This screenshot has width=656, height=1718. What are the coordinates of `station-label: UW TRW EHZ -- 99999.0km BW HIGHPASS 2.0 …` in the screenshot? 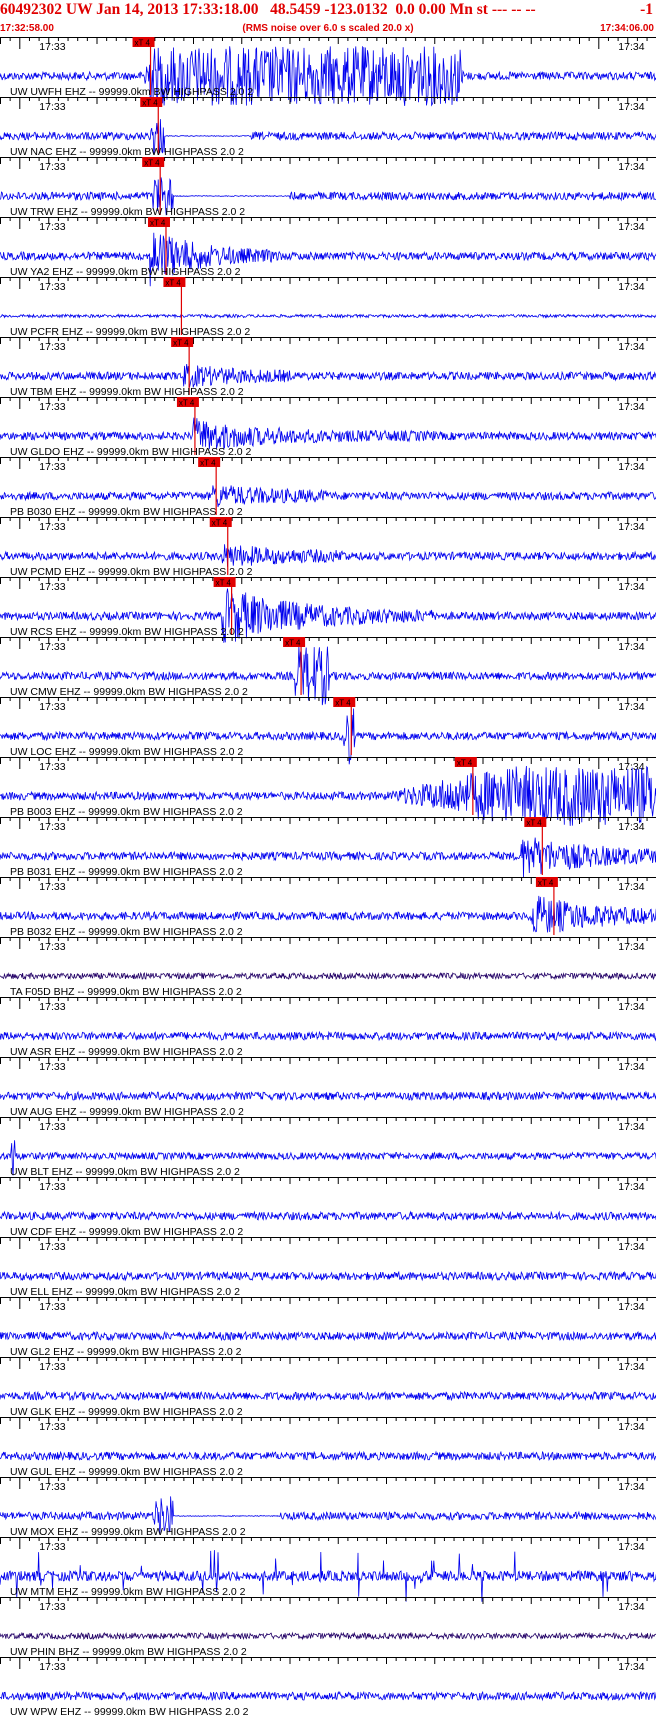 It's located at (127, 212).